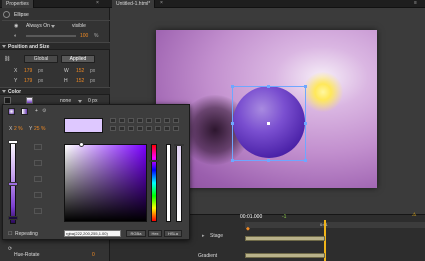  Describe the element at coordinates (28, 71) in the screenshot. I see `x-value: 179` at that location.